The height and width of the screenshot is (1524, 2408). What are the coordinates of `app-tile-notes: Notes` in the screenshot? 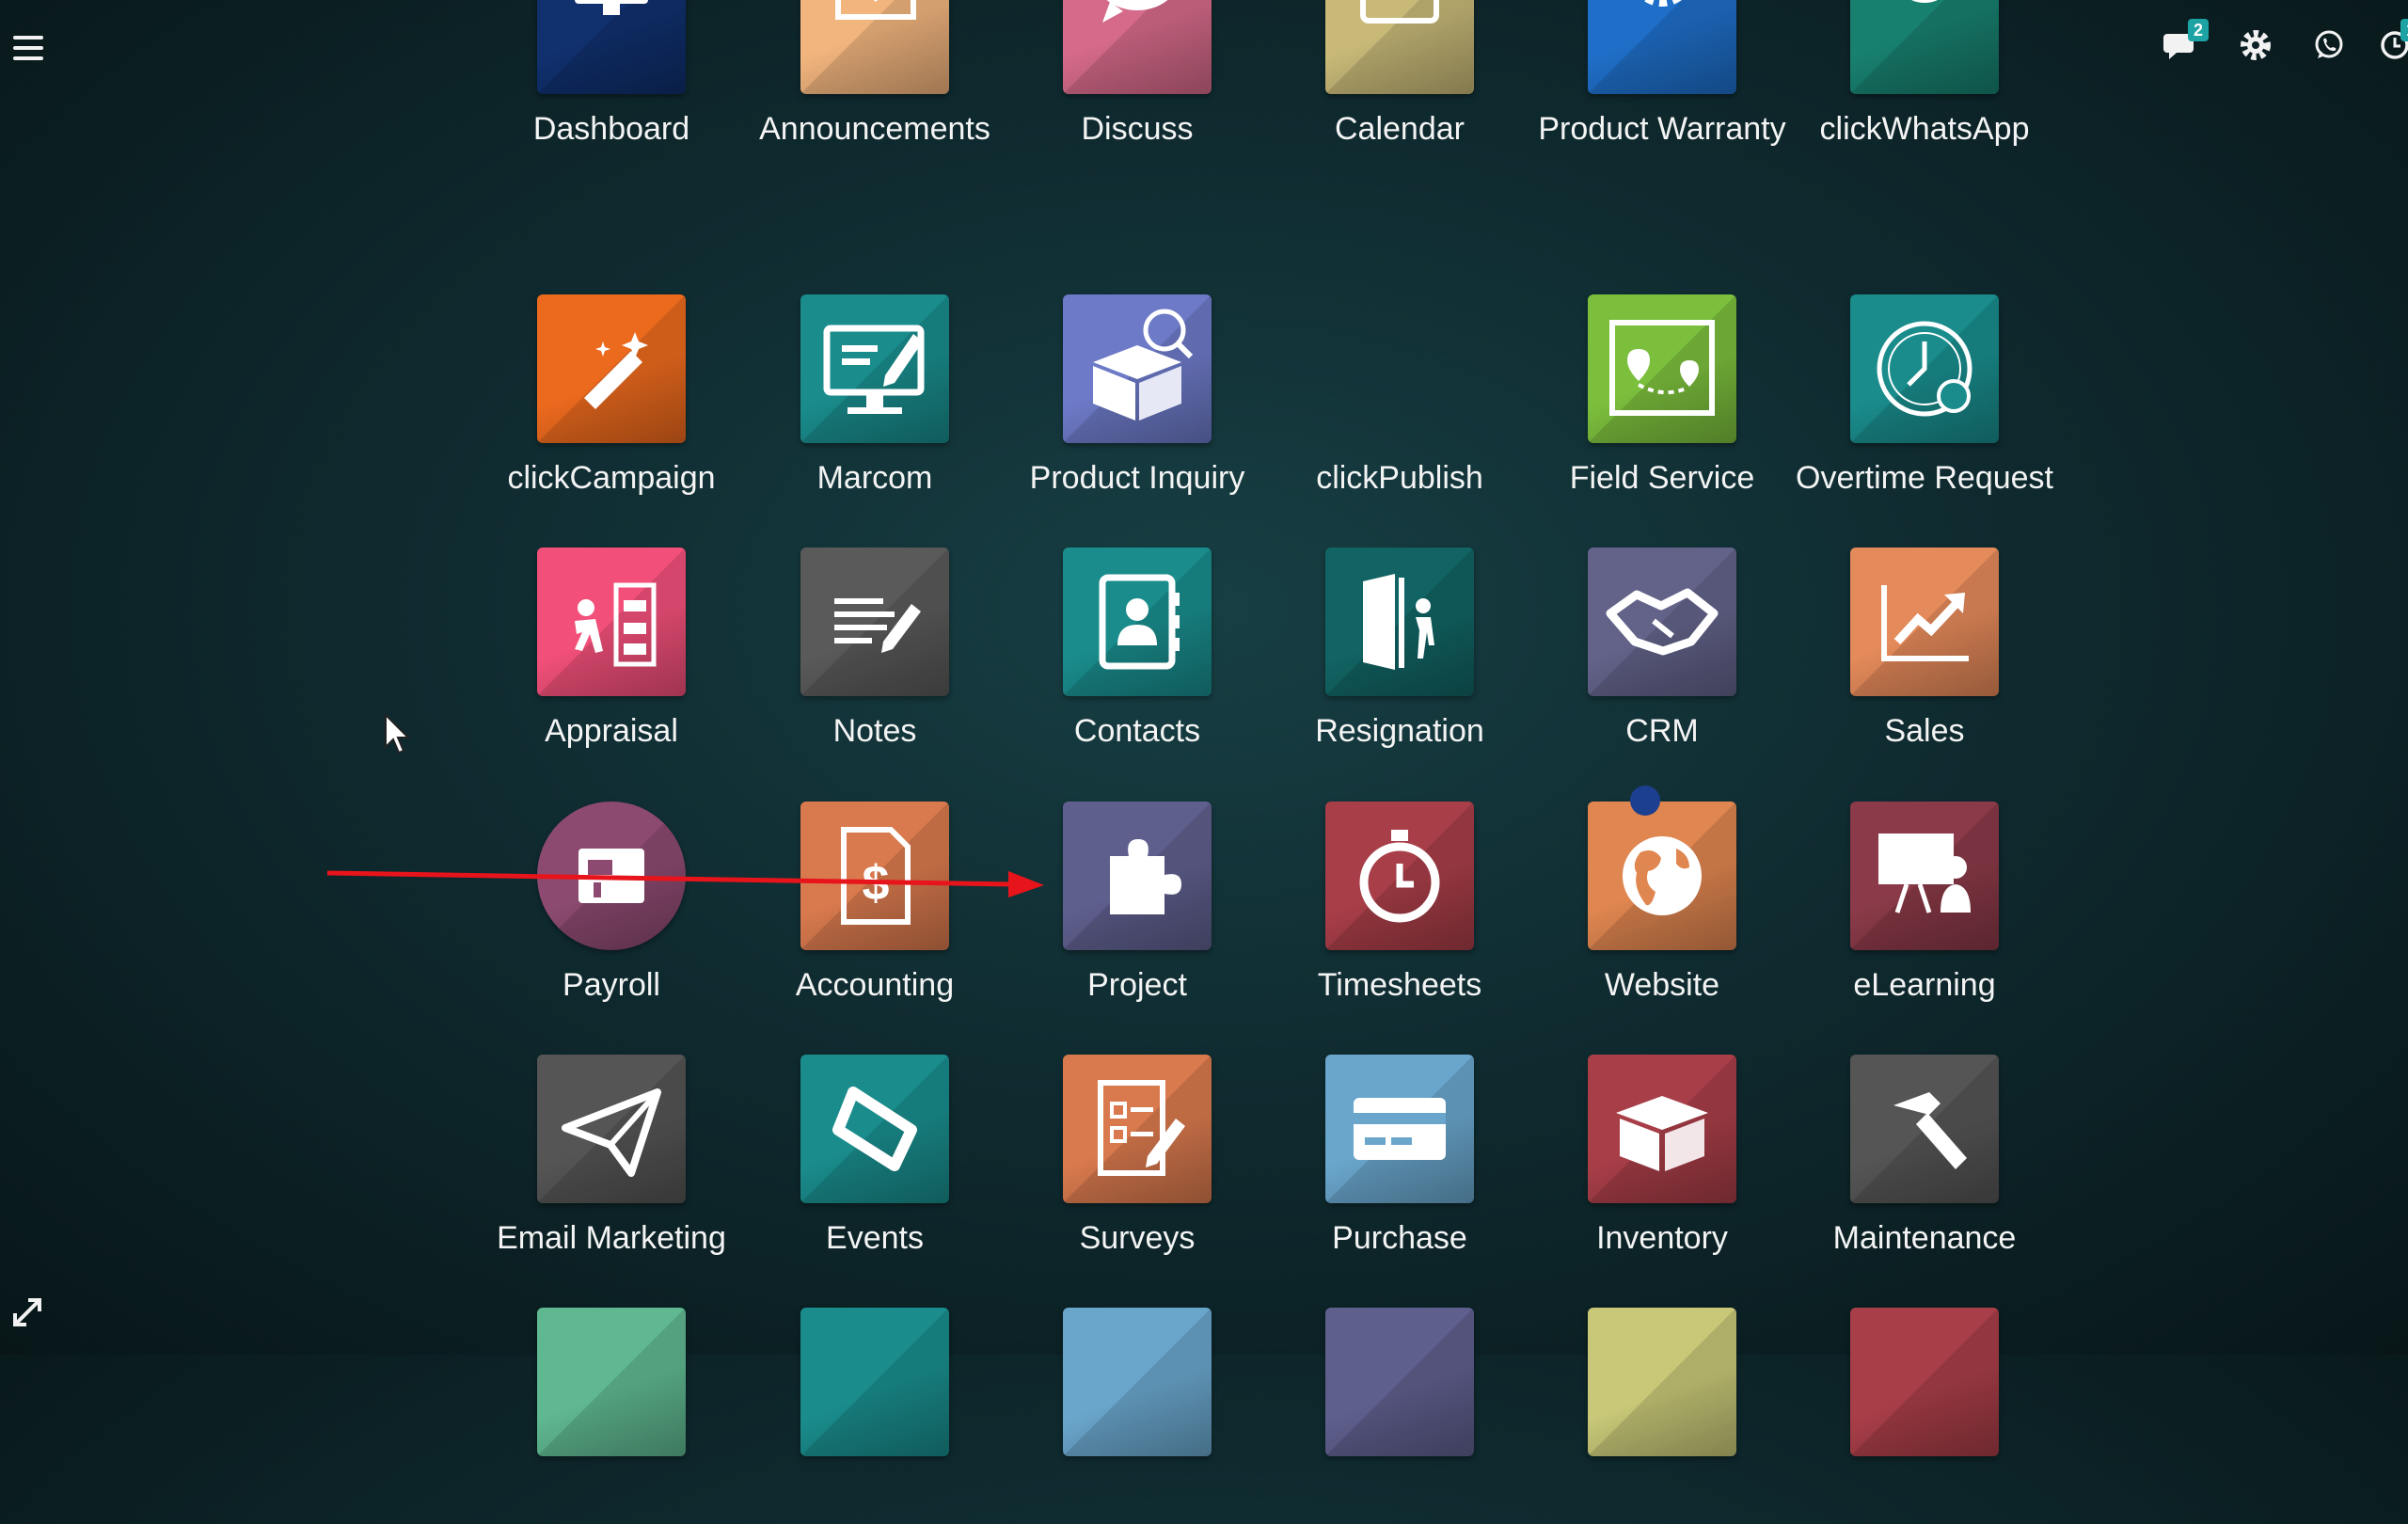 It's located at (875, 656).